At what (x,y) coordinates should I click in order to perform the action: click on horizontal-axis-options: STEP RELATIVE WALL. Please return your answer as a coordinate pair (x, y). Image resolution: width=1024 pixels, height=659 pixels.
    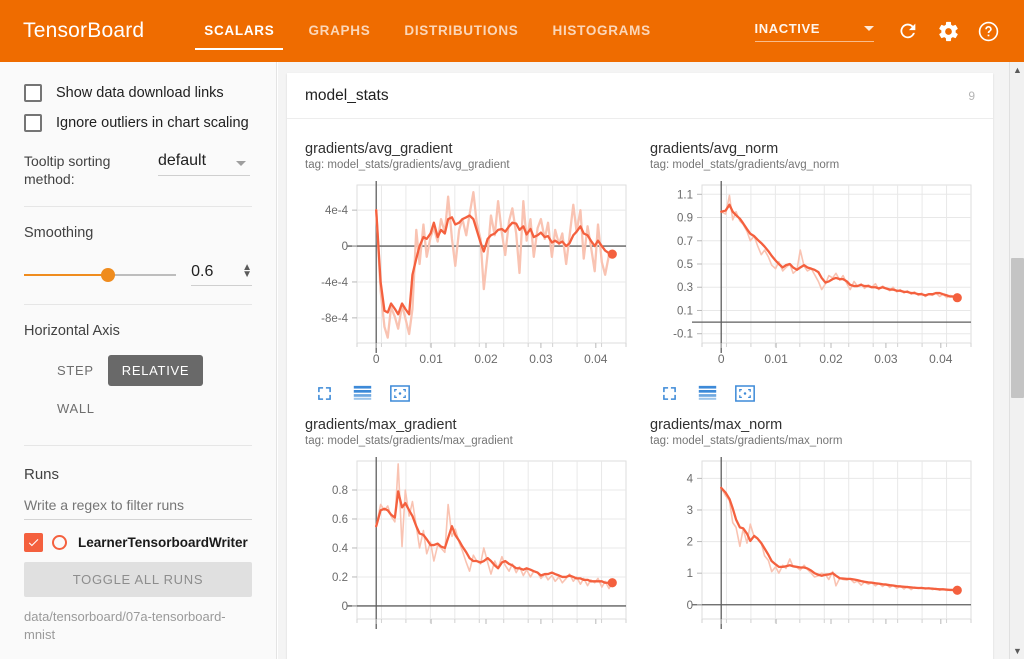
    Looking at the image, I should click on (138, 389).